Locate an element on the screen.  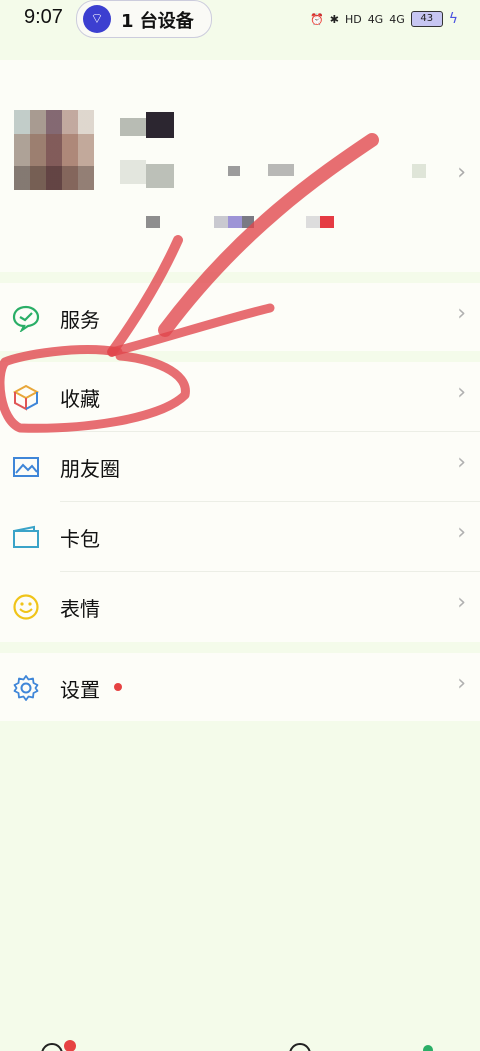
moments-label: 朋友圈 is located at coordinates (90, 469).